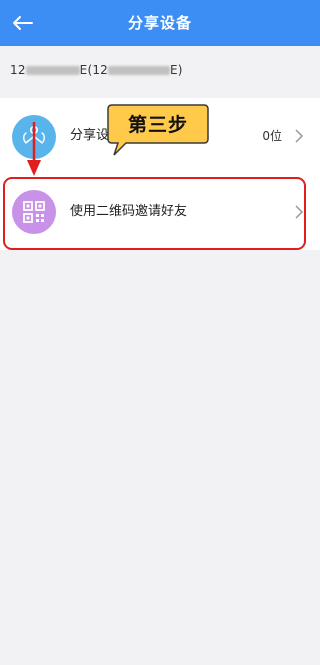 The width and height of the screenshot is (320, 665). I want to click on chevron-right-icon, so click(299, 136).